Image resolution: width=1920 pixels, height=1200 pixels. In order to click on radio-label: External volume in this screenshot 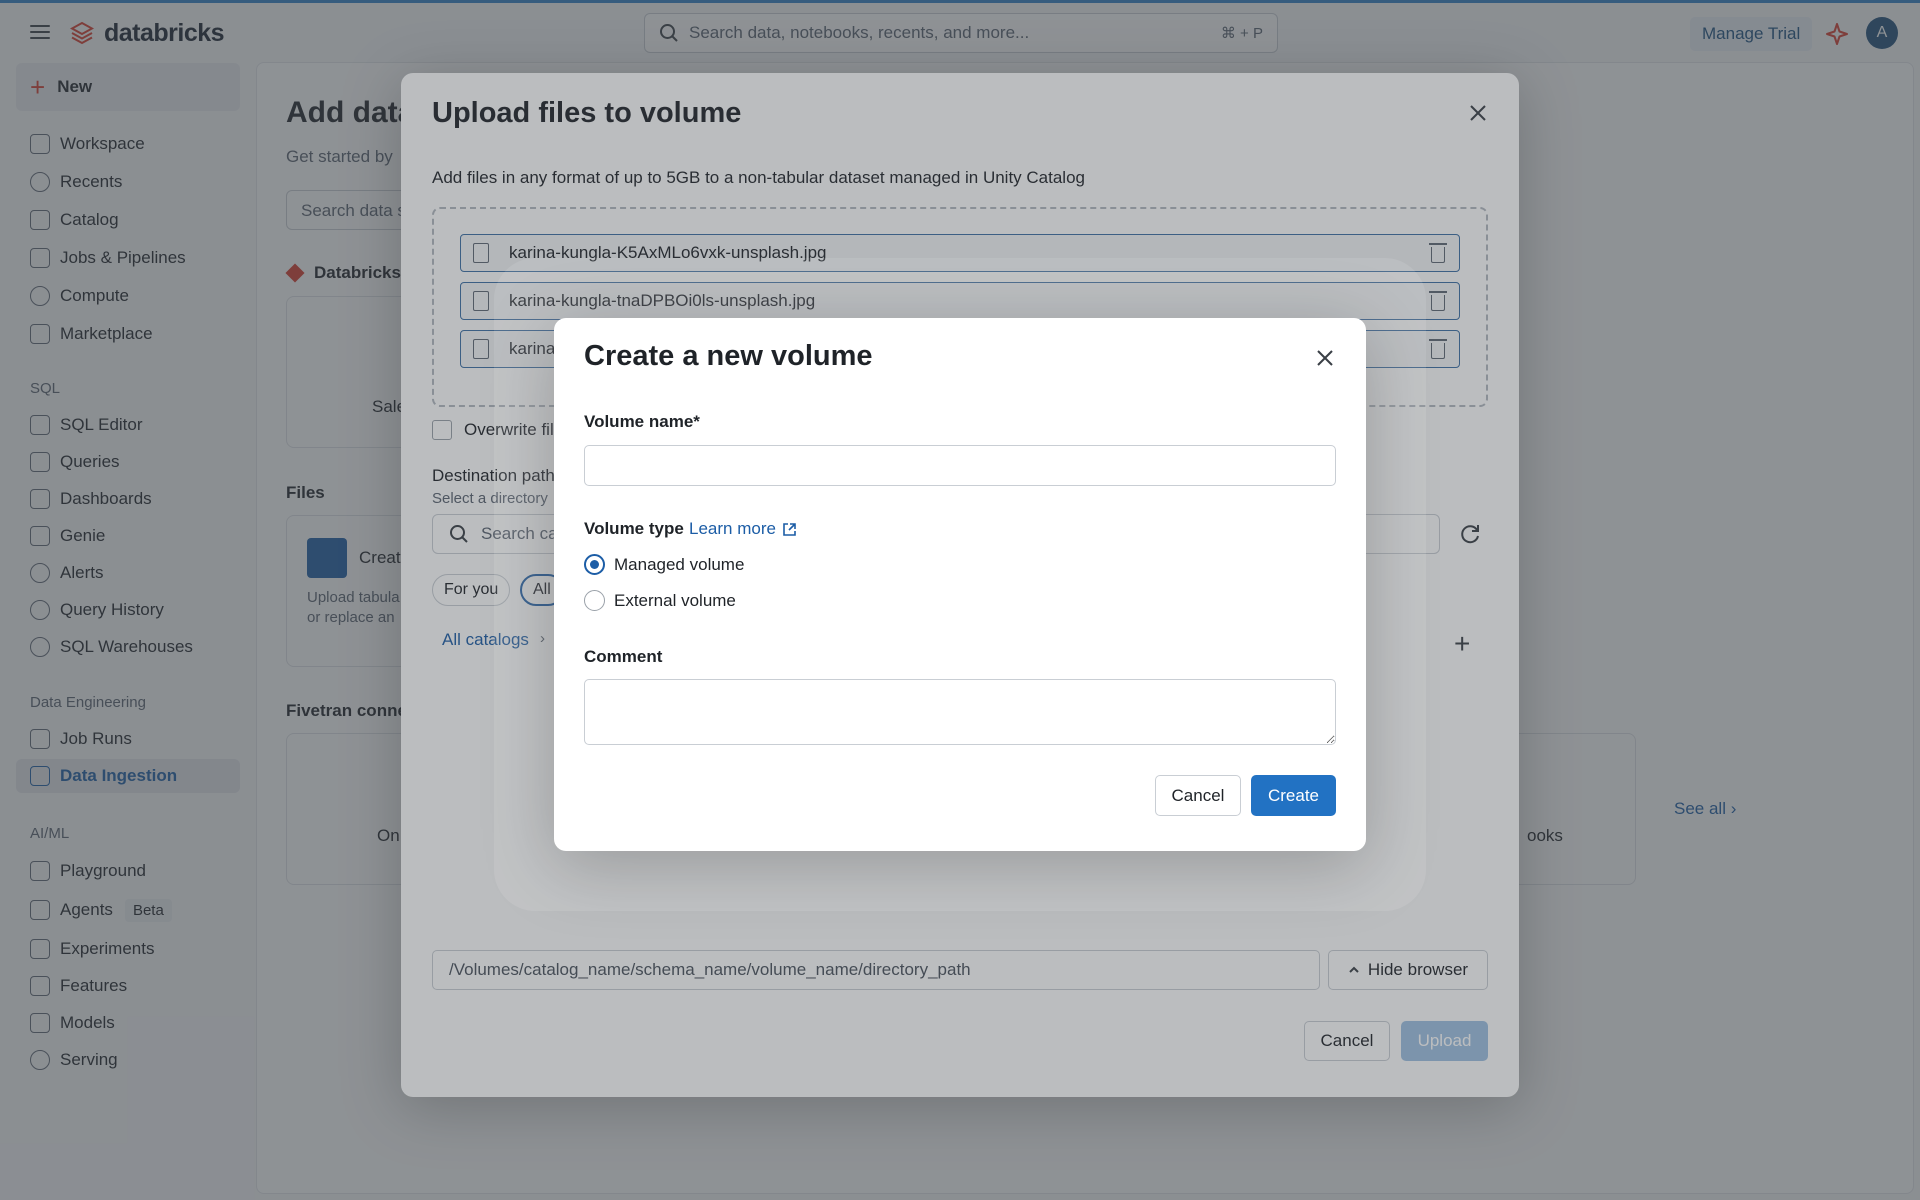, I will do `click(675, 600)`.